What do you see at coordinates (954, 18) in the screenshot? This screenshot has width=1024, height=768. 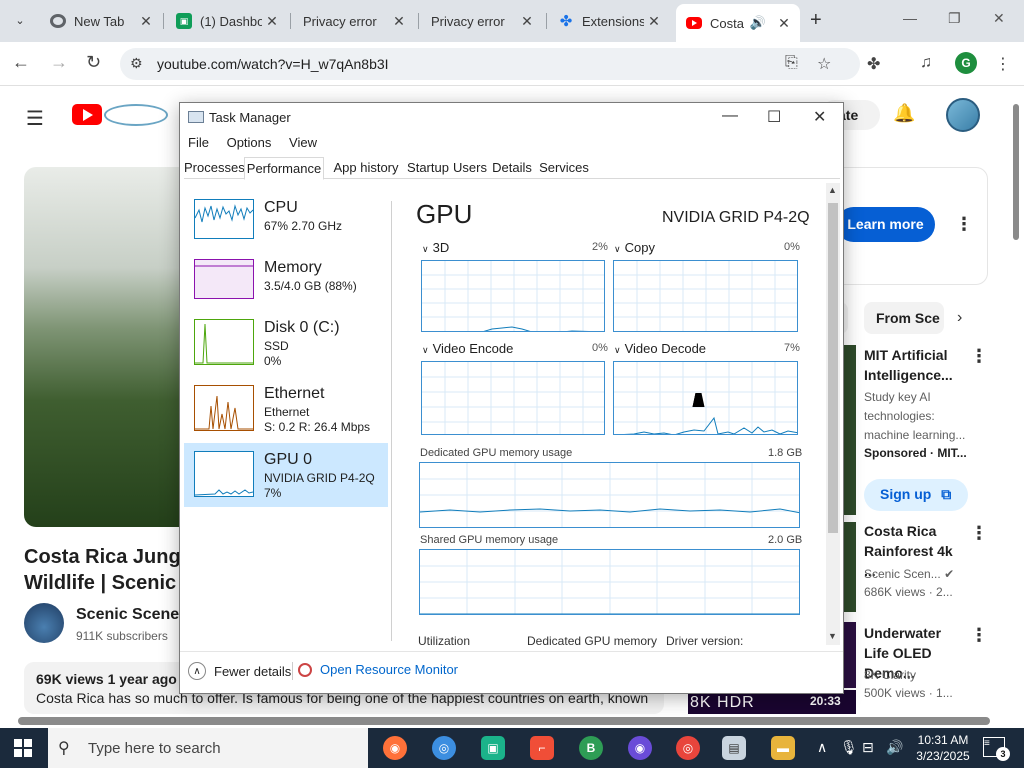 I see `maximize-icon: ❐` at bounding box center [954, 18].